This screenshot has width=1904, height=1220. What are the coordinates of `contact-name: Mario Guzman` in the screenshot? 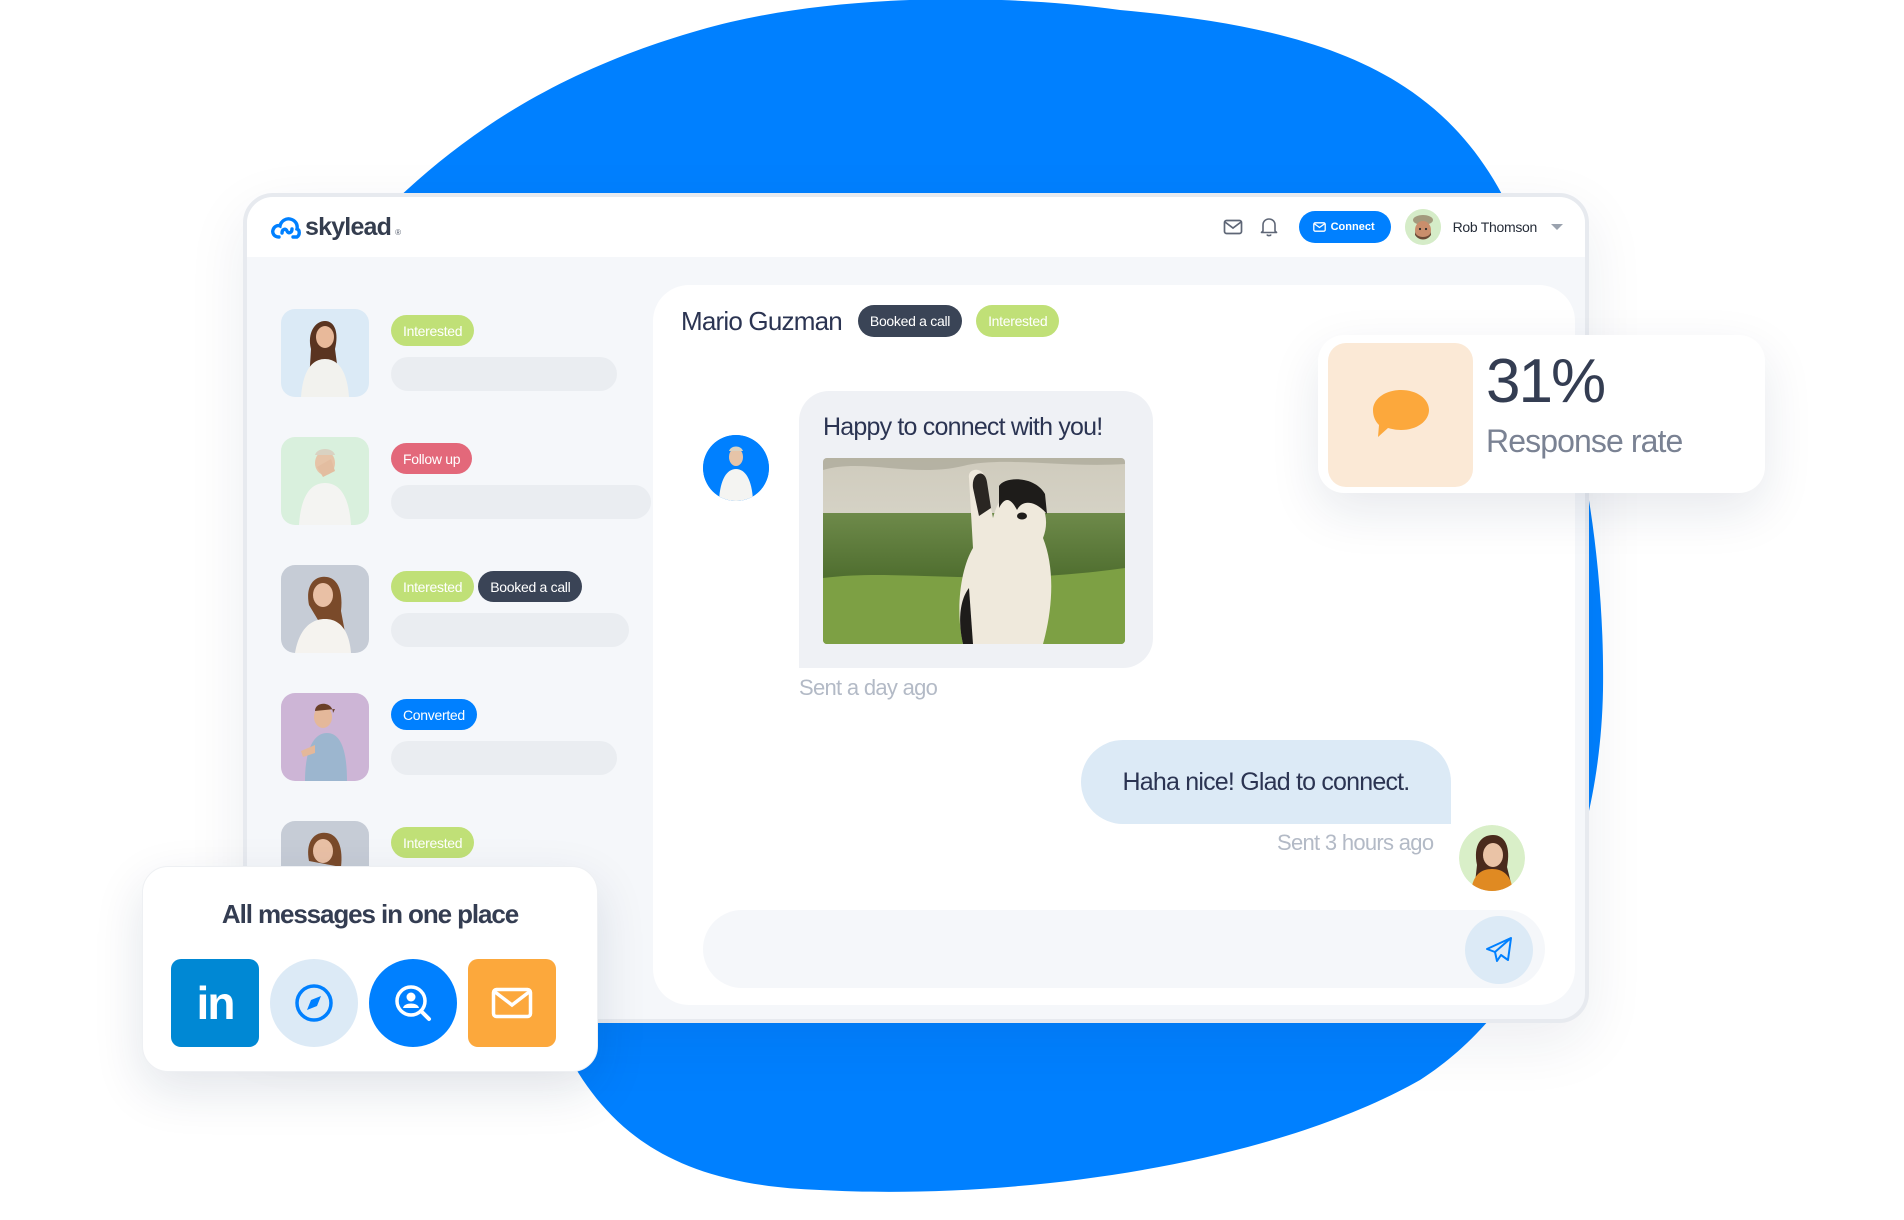 It's located at (762, 320).